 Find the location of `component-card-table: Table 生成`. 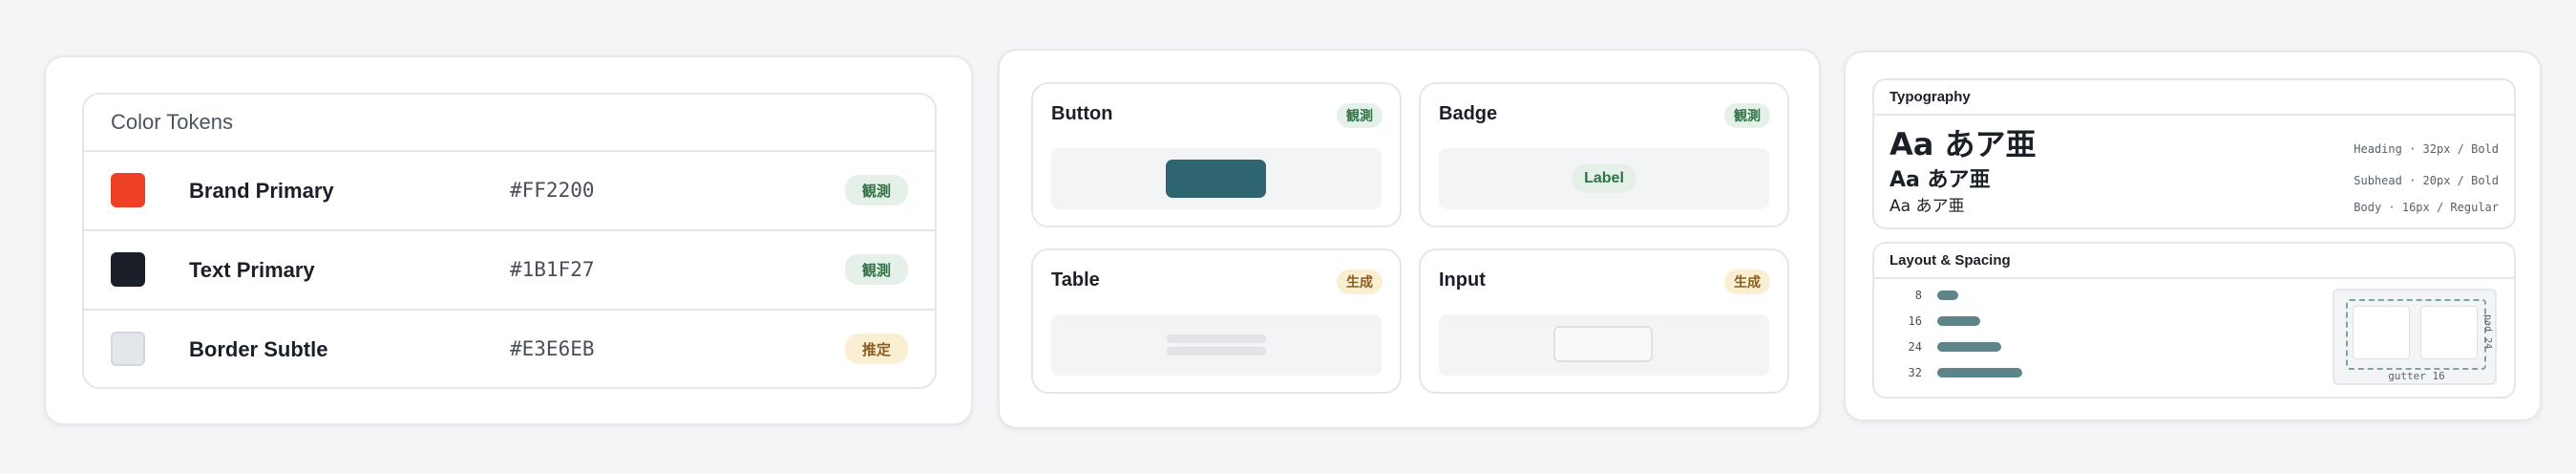

component-card-table: Table 生成 is located at coordinates (1216, 321).